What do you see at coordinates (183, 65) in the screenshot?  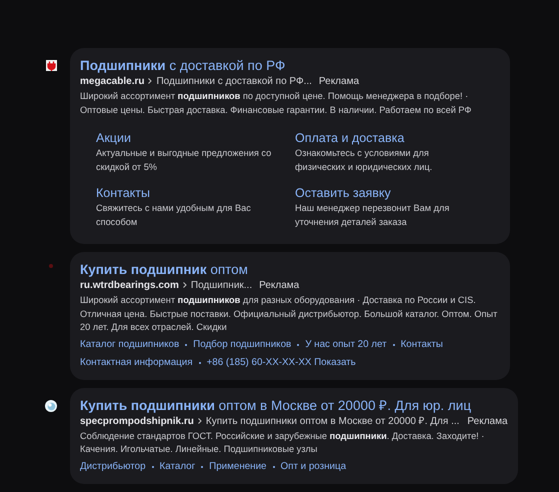 I see `ad-title-link: Подшипники с доставкой по РФ` at bounding box center [183, 65].